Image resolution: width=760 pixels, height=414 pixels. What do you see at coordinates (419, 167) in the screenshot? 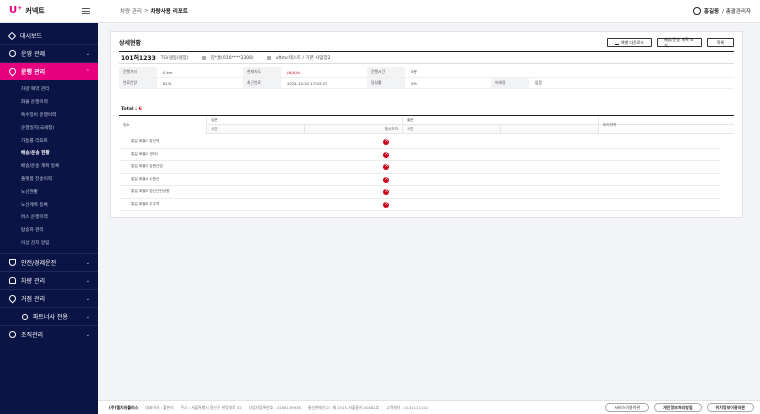
I see `table-row: 통일 화물3 강원산업` at bounding box center [419, 167].